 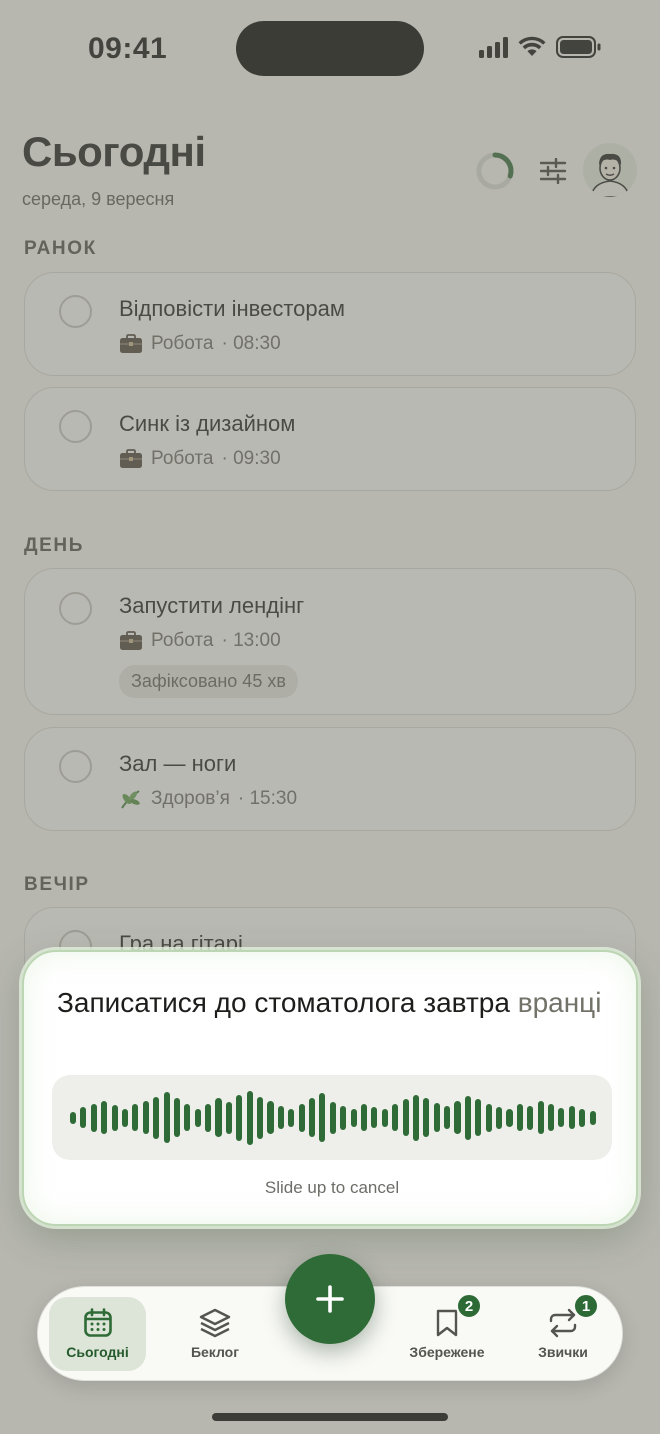 I want to click on habits-count-badge: 1, so click(x=586, y=1306).